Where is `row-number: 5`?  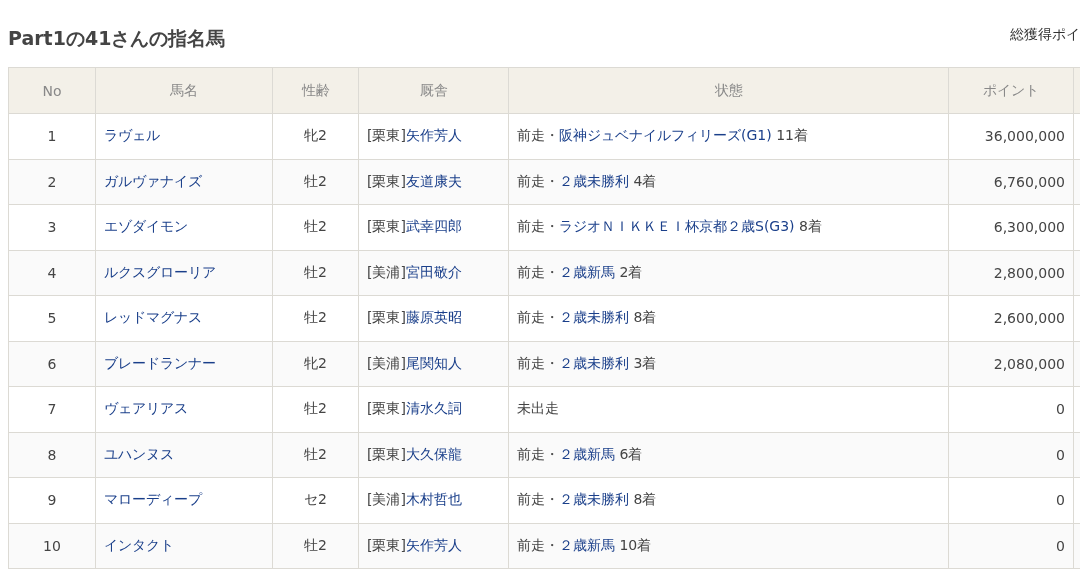
row-number: 5 is located at coordinates (52, 318).